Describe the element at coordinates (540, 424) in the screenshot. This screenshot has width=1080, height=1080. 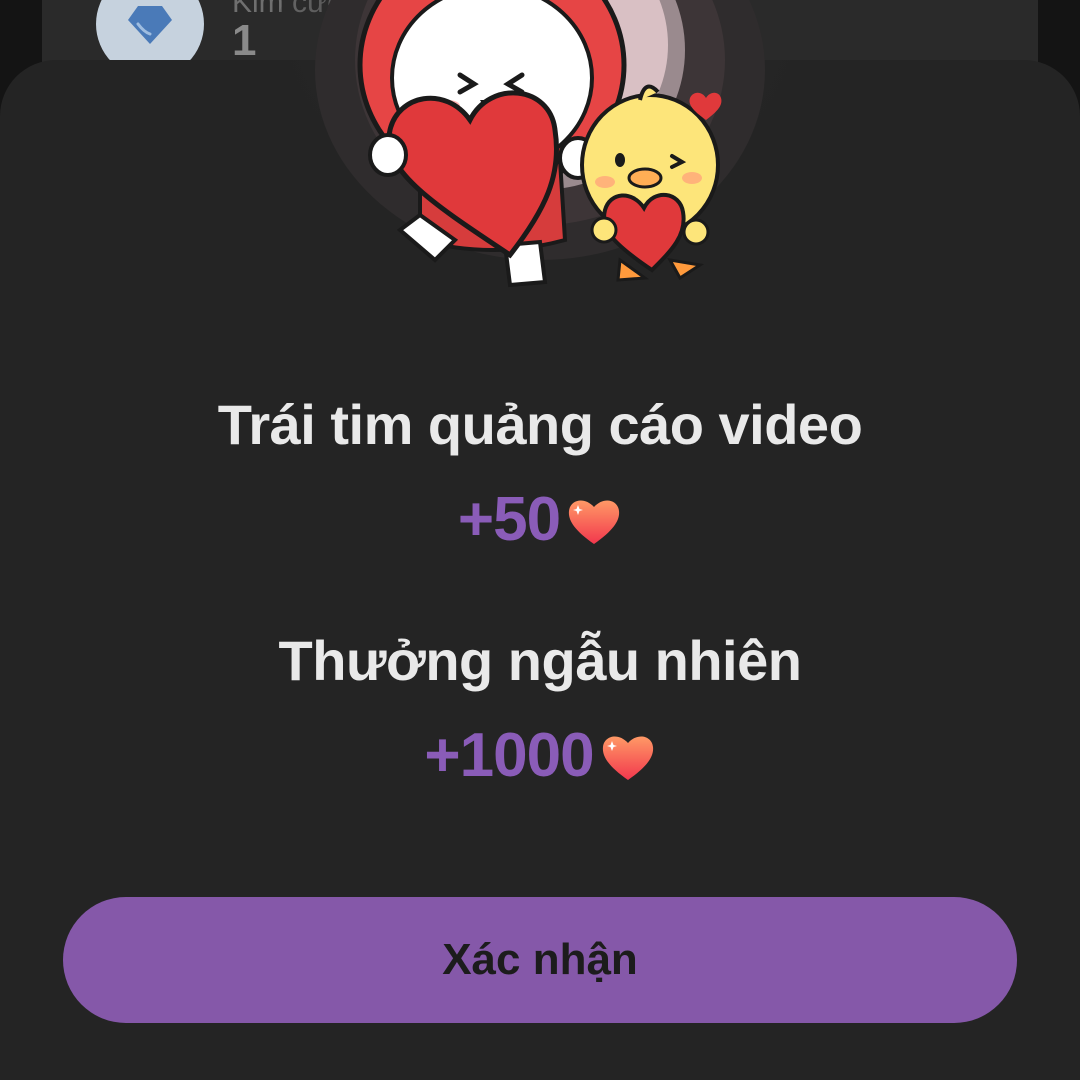
I see `reward-title-video-ad: Trái tim quảng cáo video` at that location.